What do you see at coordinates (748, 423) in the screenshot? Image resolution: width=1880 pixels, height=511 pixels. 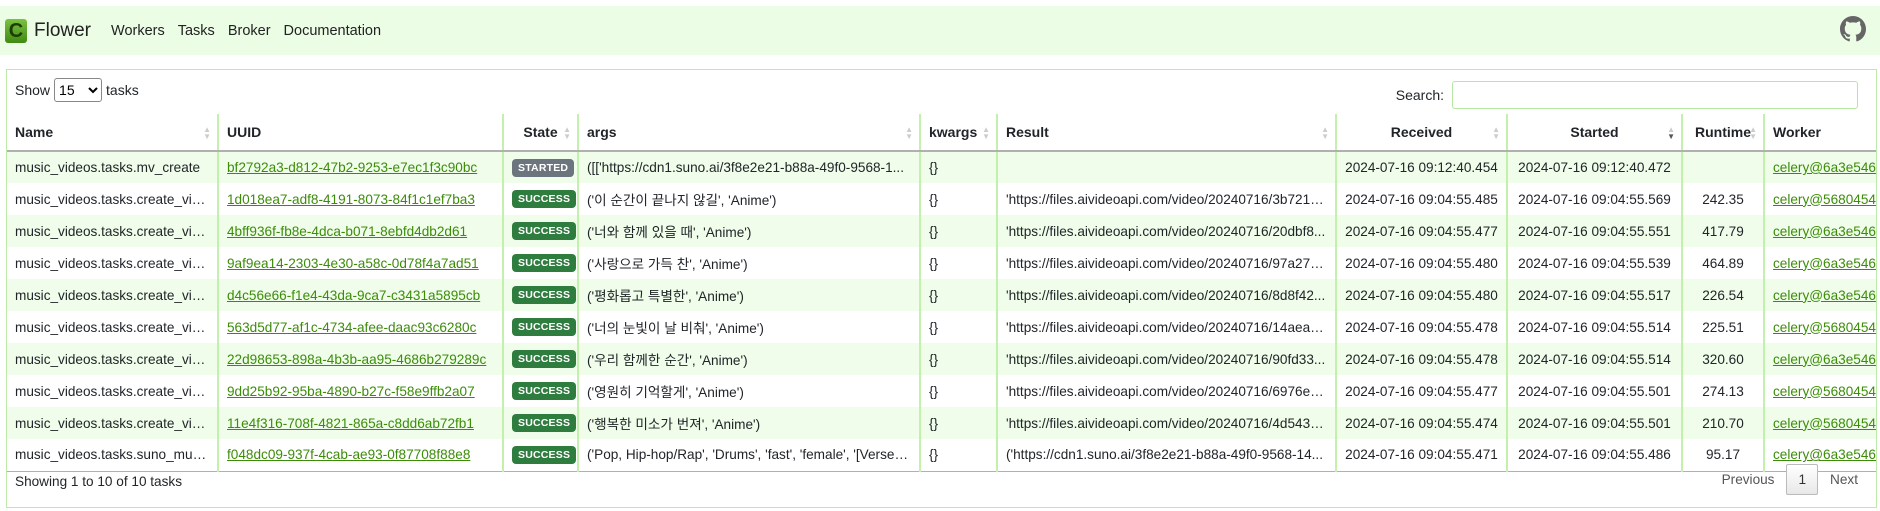 I see `cell-args: ('행복한 미소가 번져', 'Anime')` at bounding box center [748, 423].